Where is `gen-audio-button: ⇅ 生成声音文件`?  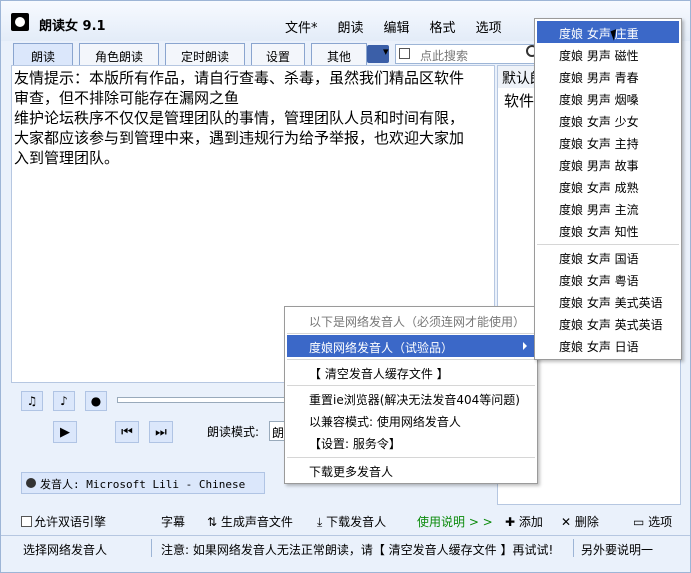
gen-audio-button: ⇅ 生成声音文件 is located at coordinates (250, 521).